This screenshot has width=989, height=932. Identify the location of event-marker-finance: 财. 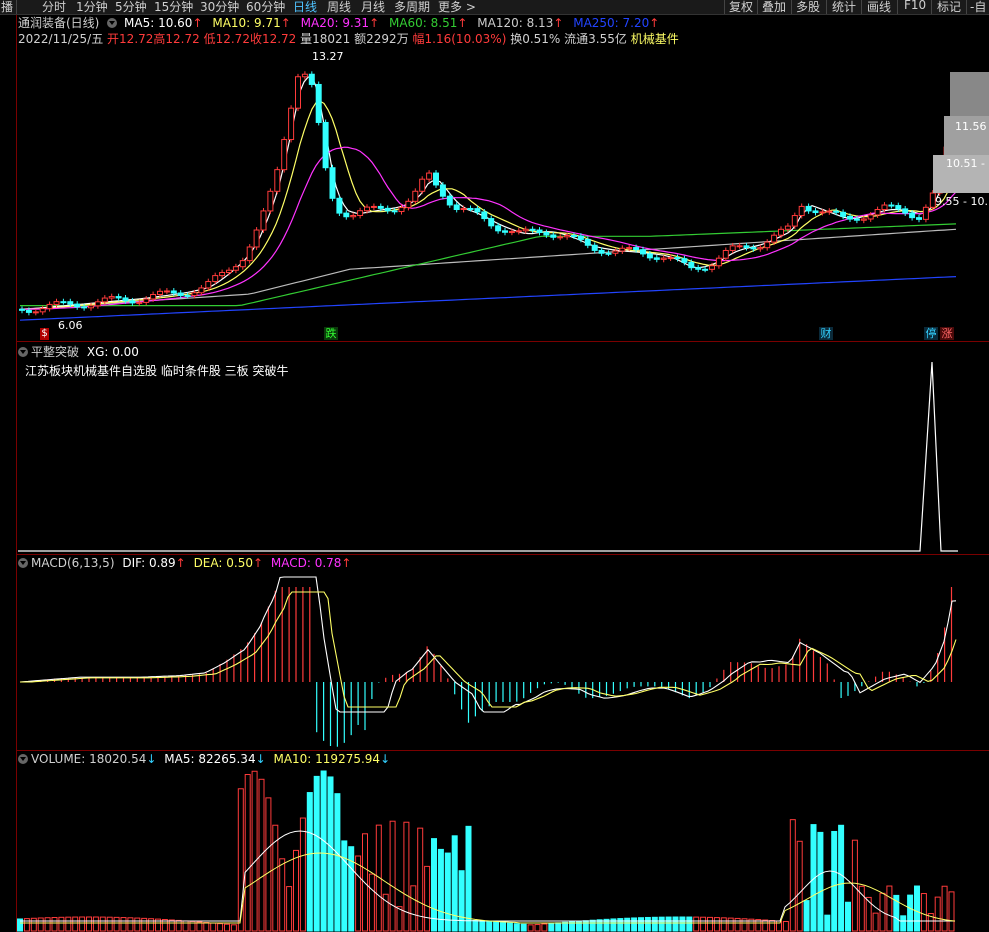
(826, 333).